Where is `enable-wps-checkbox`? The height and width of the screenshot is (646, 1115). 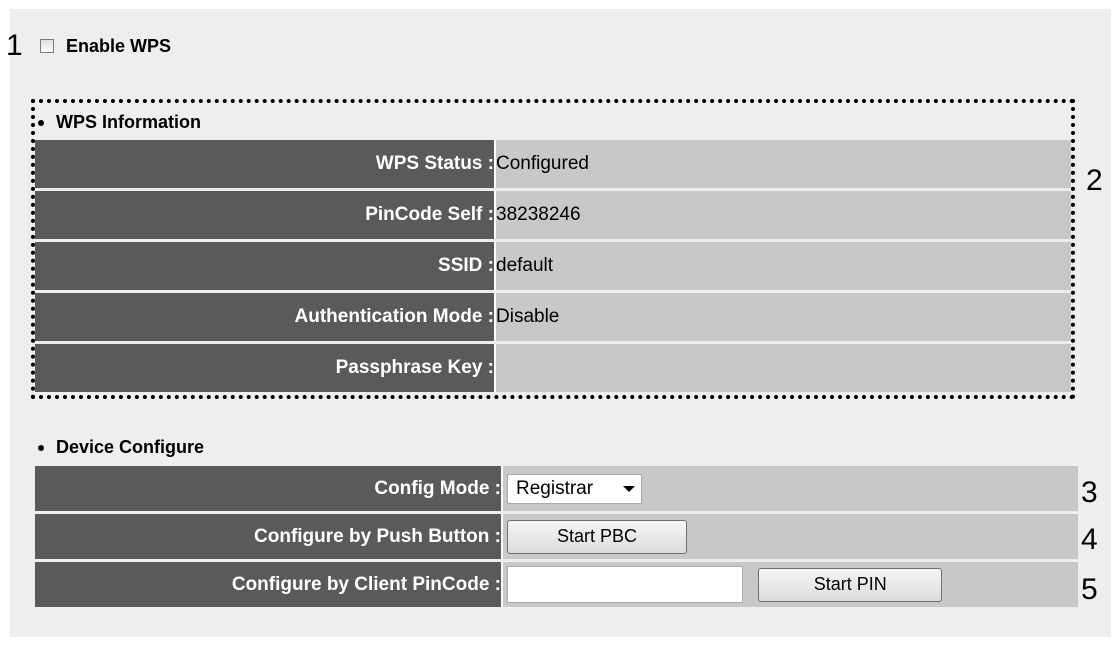 enable-wps-checkbox is located at coordinates (47, 46).